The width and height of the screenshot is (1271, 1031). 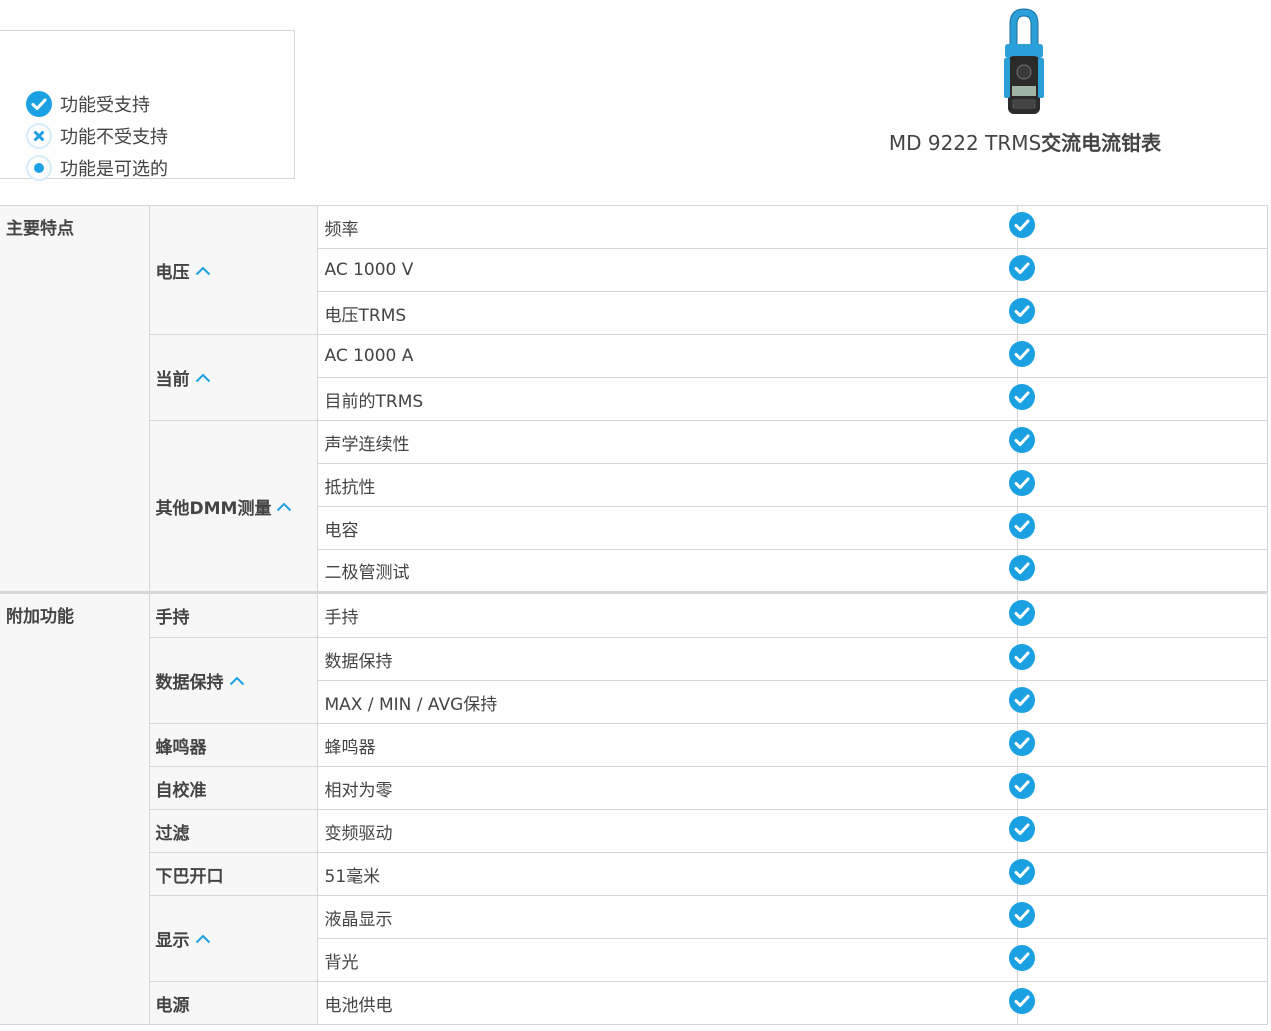 I want to click on table-row: 数据保持 数据保持, so click(x=634, y=680).